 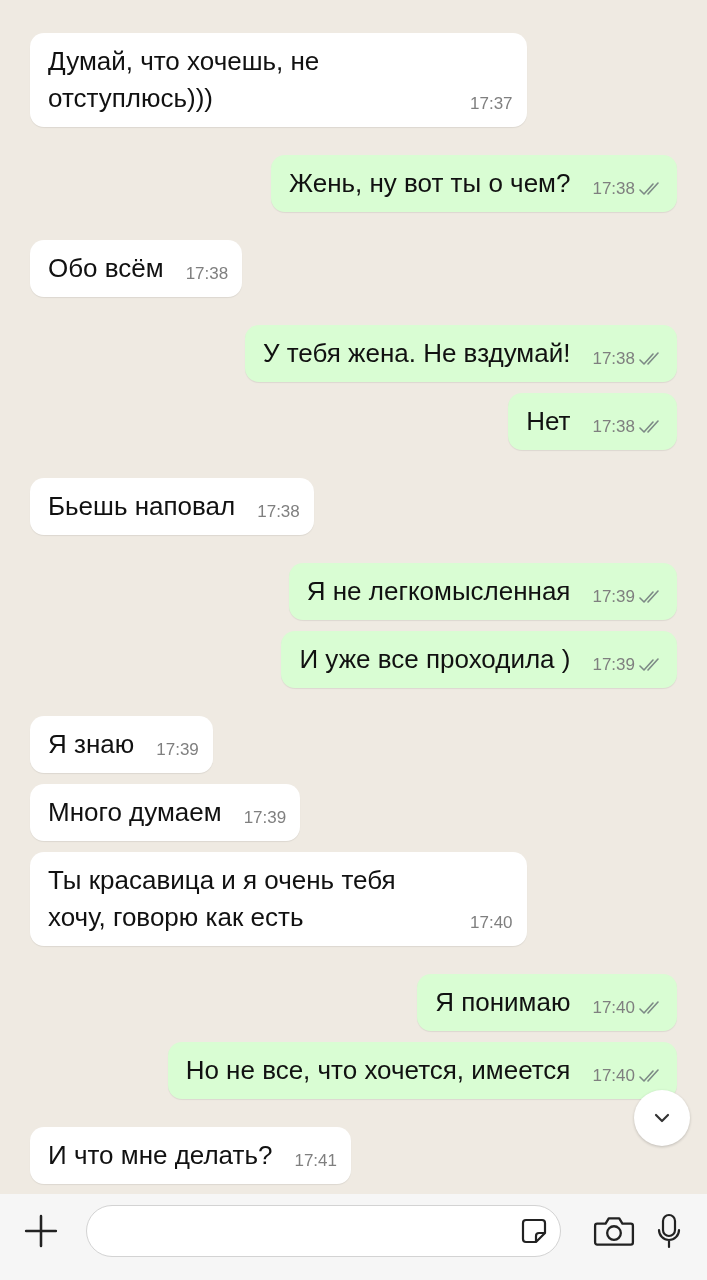 What do you see at coordinates (41, 1231) in the screenshot?
I see `plus-icon` at bounding box center [41, 1231].